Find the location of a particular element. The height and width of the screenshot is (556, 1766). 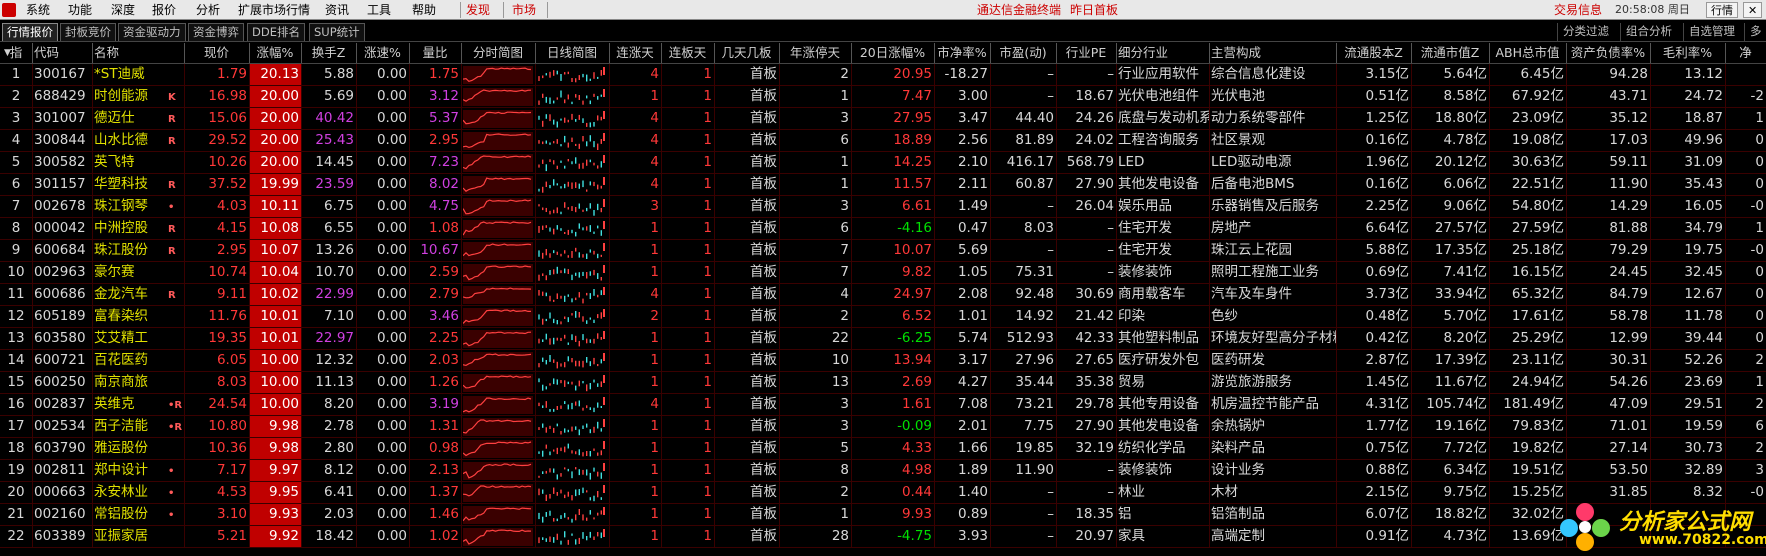

row-index: 2 is located at coordinates (16, 96).